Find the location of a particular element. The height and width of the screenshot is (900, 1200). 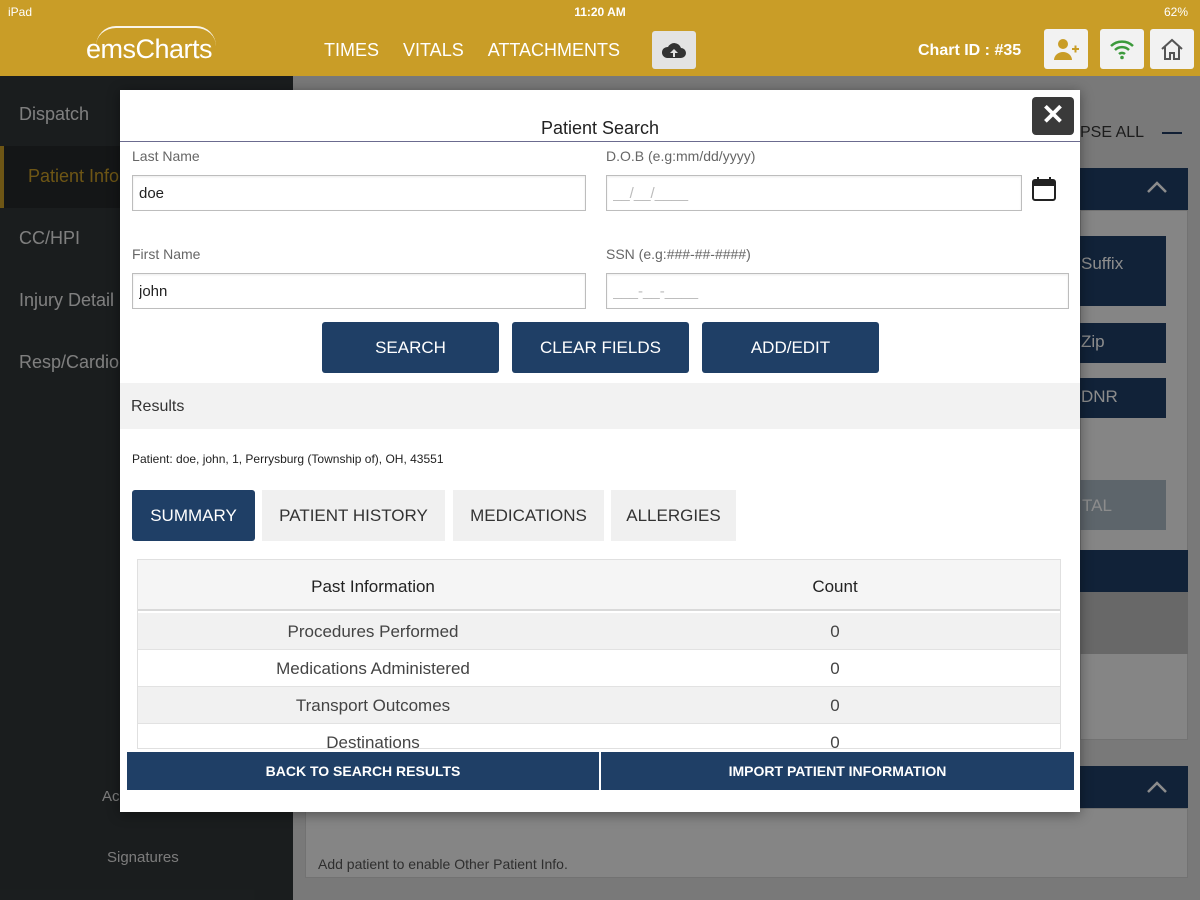

status-time: 11:20 AM is located at coordinates (600, 12).